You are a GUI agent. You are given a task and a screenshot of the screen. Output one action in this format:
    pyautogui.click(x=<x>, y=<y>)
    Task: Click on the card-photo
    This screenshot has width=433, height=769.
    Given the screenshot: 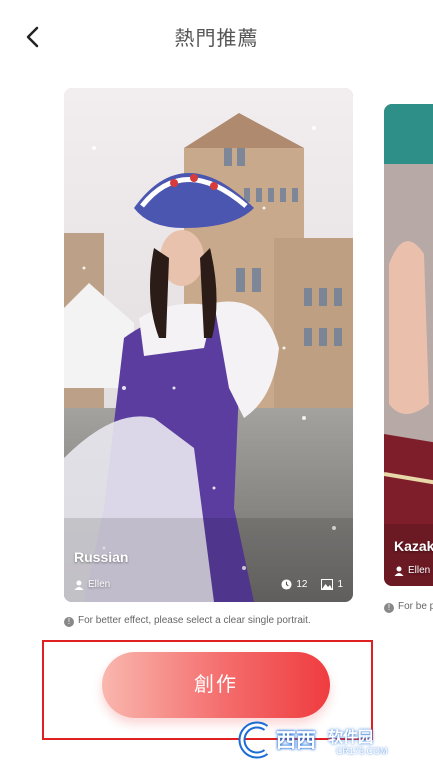 What is the action you would take?
    pyautogui.click(x=408, y=345)
    